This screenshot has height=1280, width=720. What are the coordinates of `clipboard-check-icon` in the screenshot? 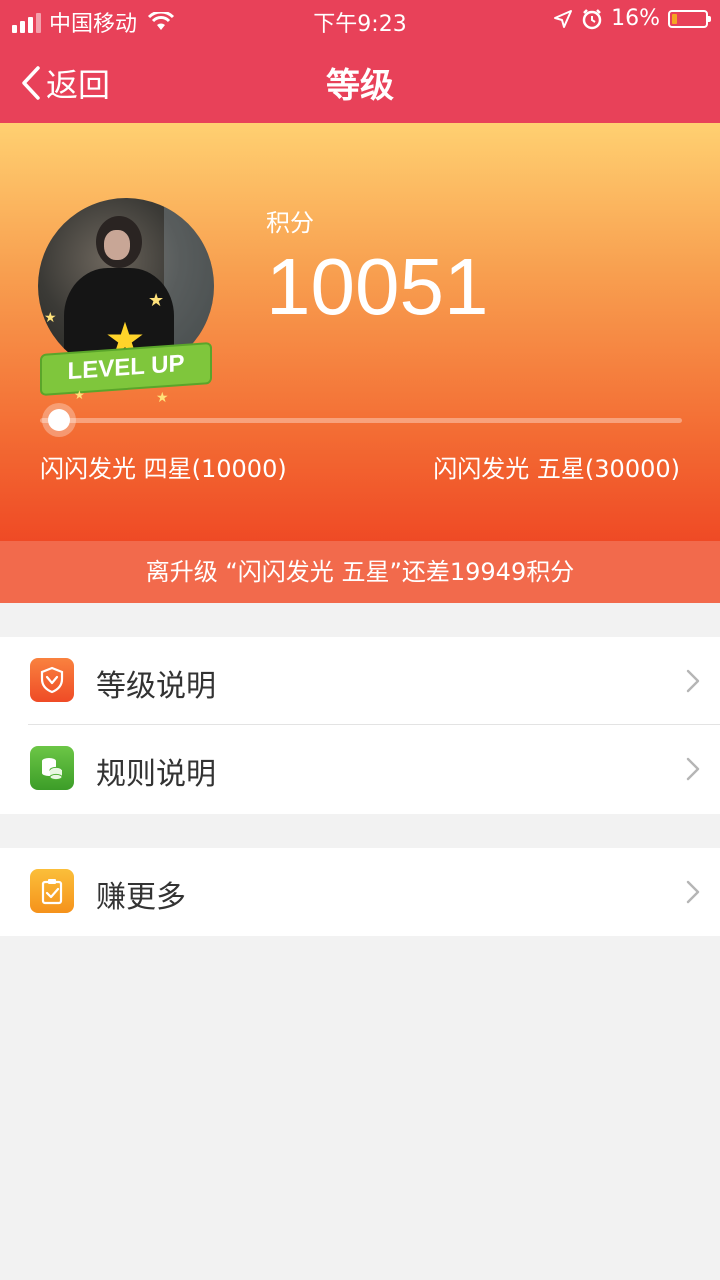 It's located at (52, 891).